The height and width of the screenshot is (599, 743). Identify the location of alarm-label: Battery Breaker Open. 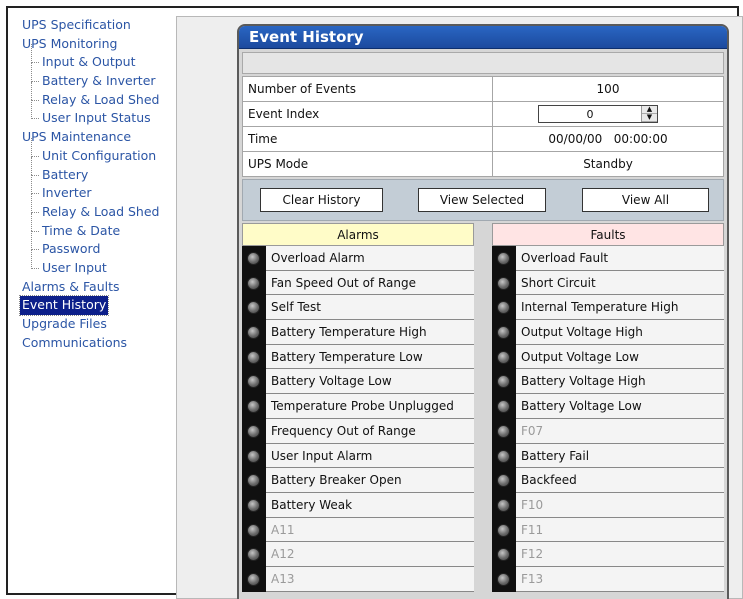
(336, 480).